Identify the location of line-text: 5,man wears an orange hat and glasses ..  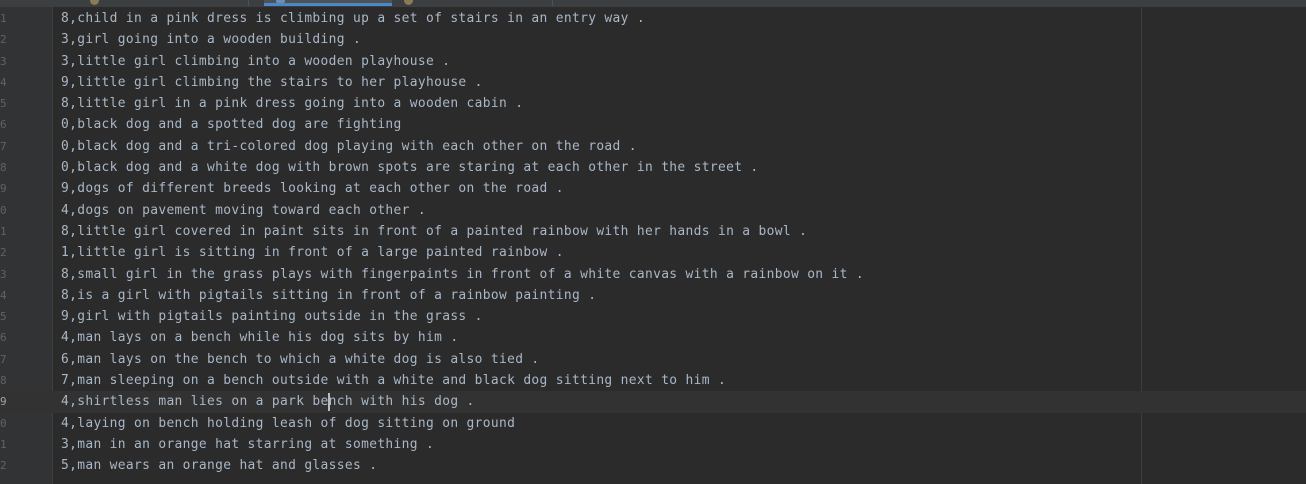
(219, 465).